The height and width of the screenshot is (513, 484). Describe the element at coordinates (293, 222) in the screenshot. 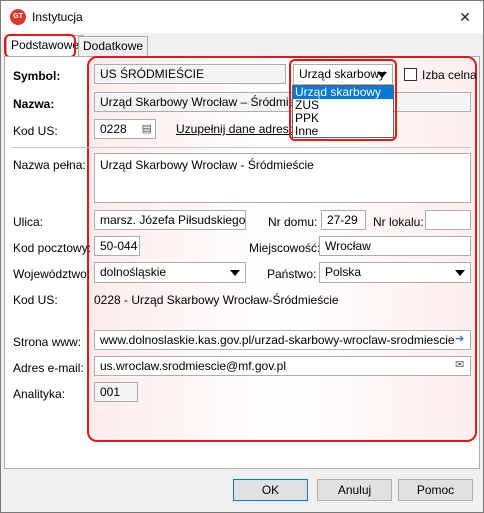

I see `nr-domu-label: Nr domu:` at that location.